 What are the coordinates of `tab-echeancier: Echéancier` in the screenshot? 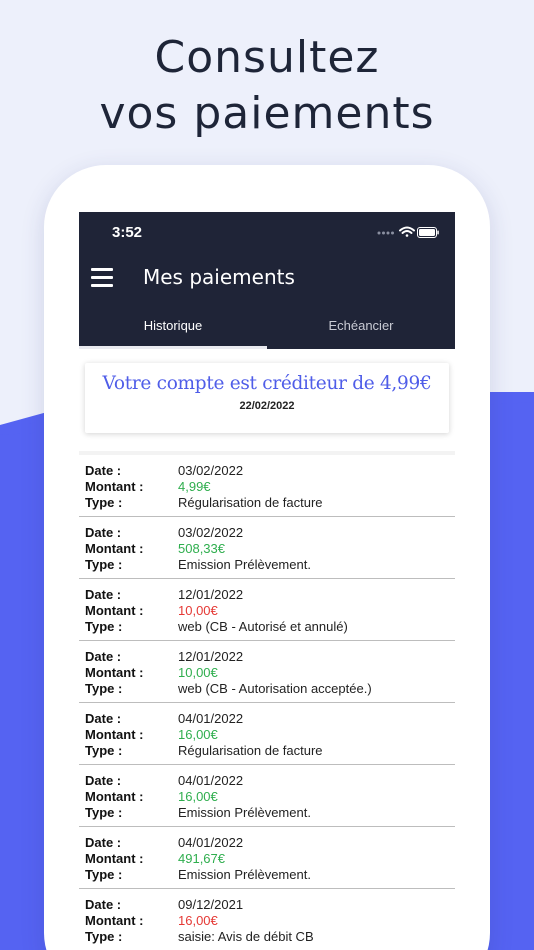 It's located at (361, 329).